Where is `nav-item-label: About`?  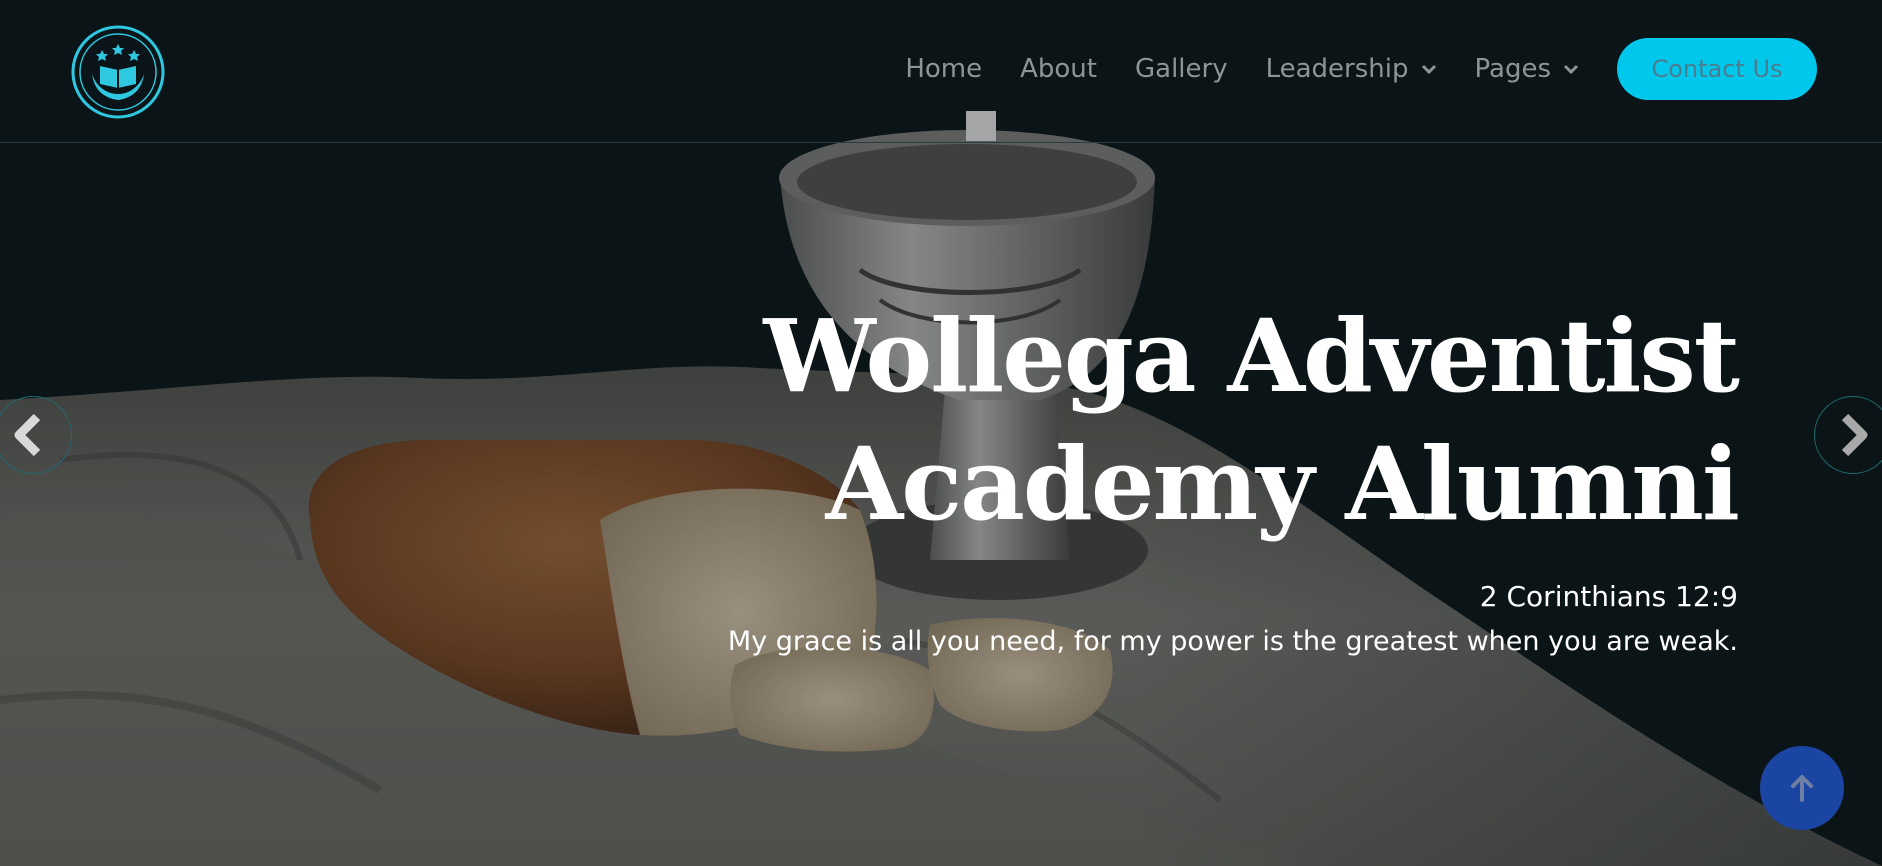
nav-item-label: About is located at coordinates (1058, 69).